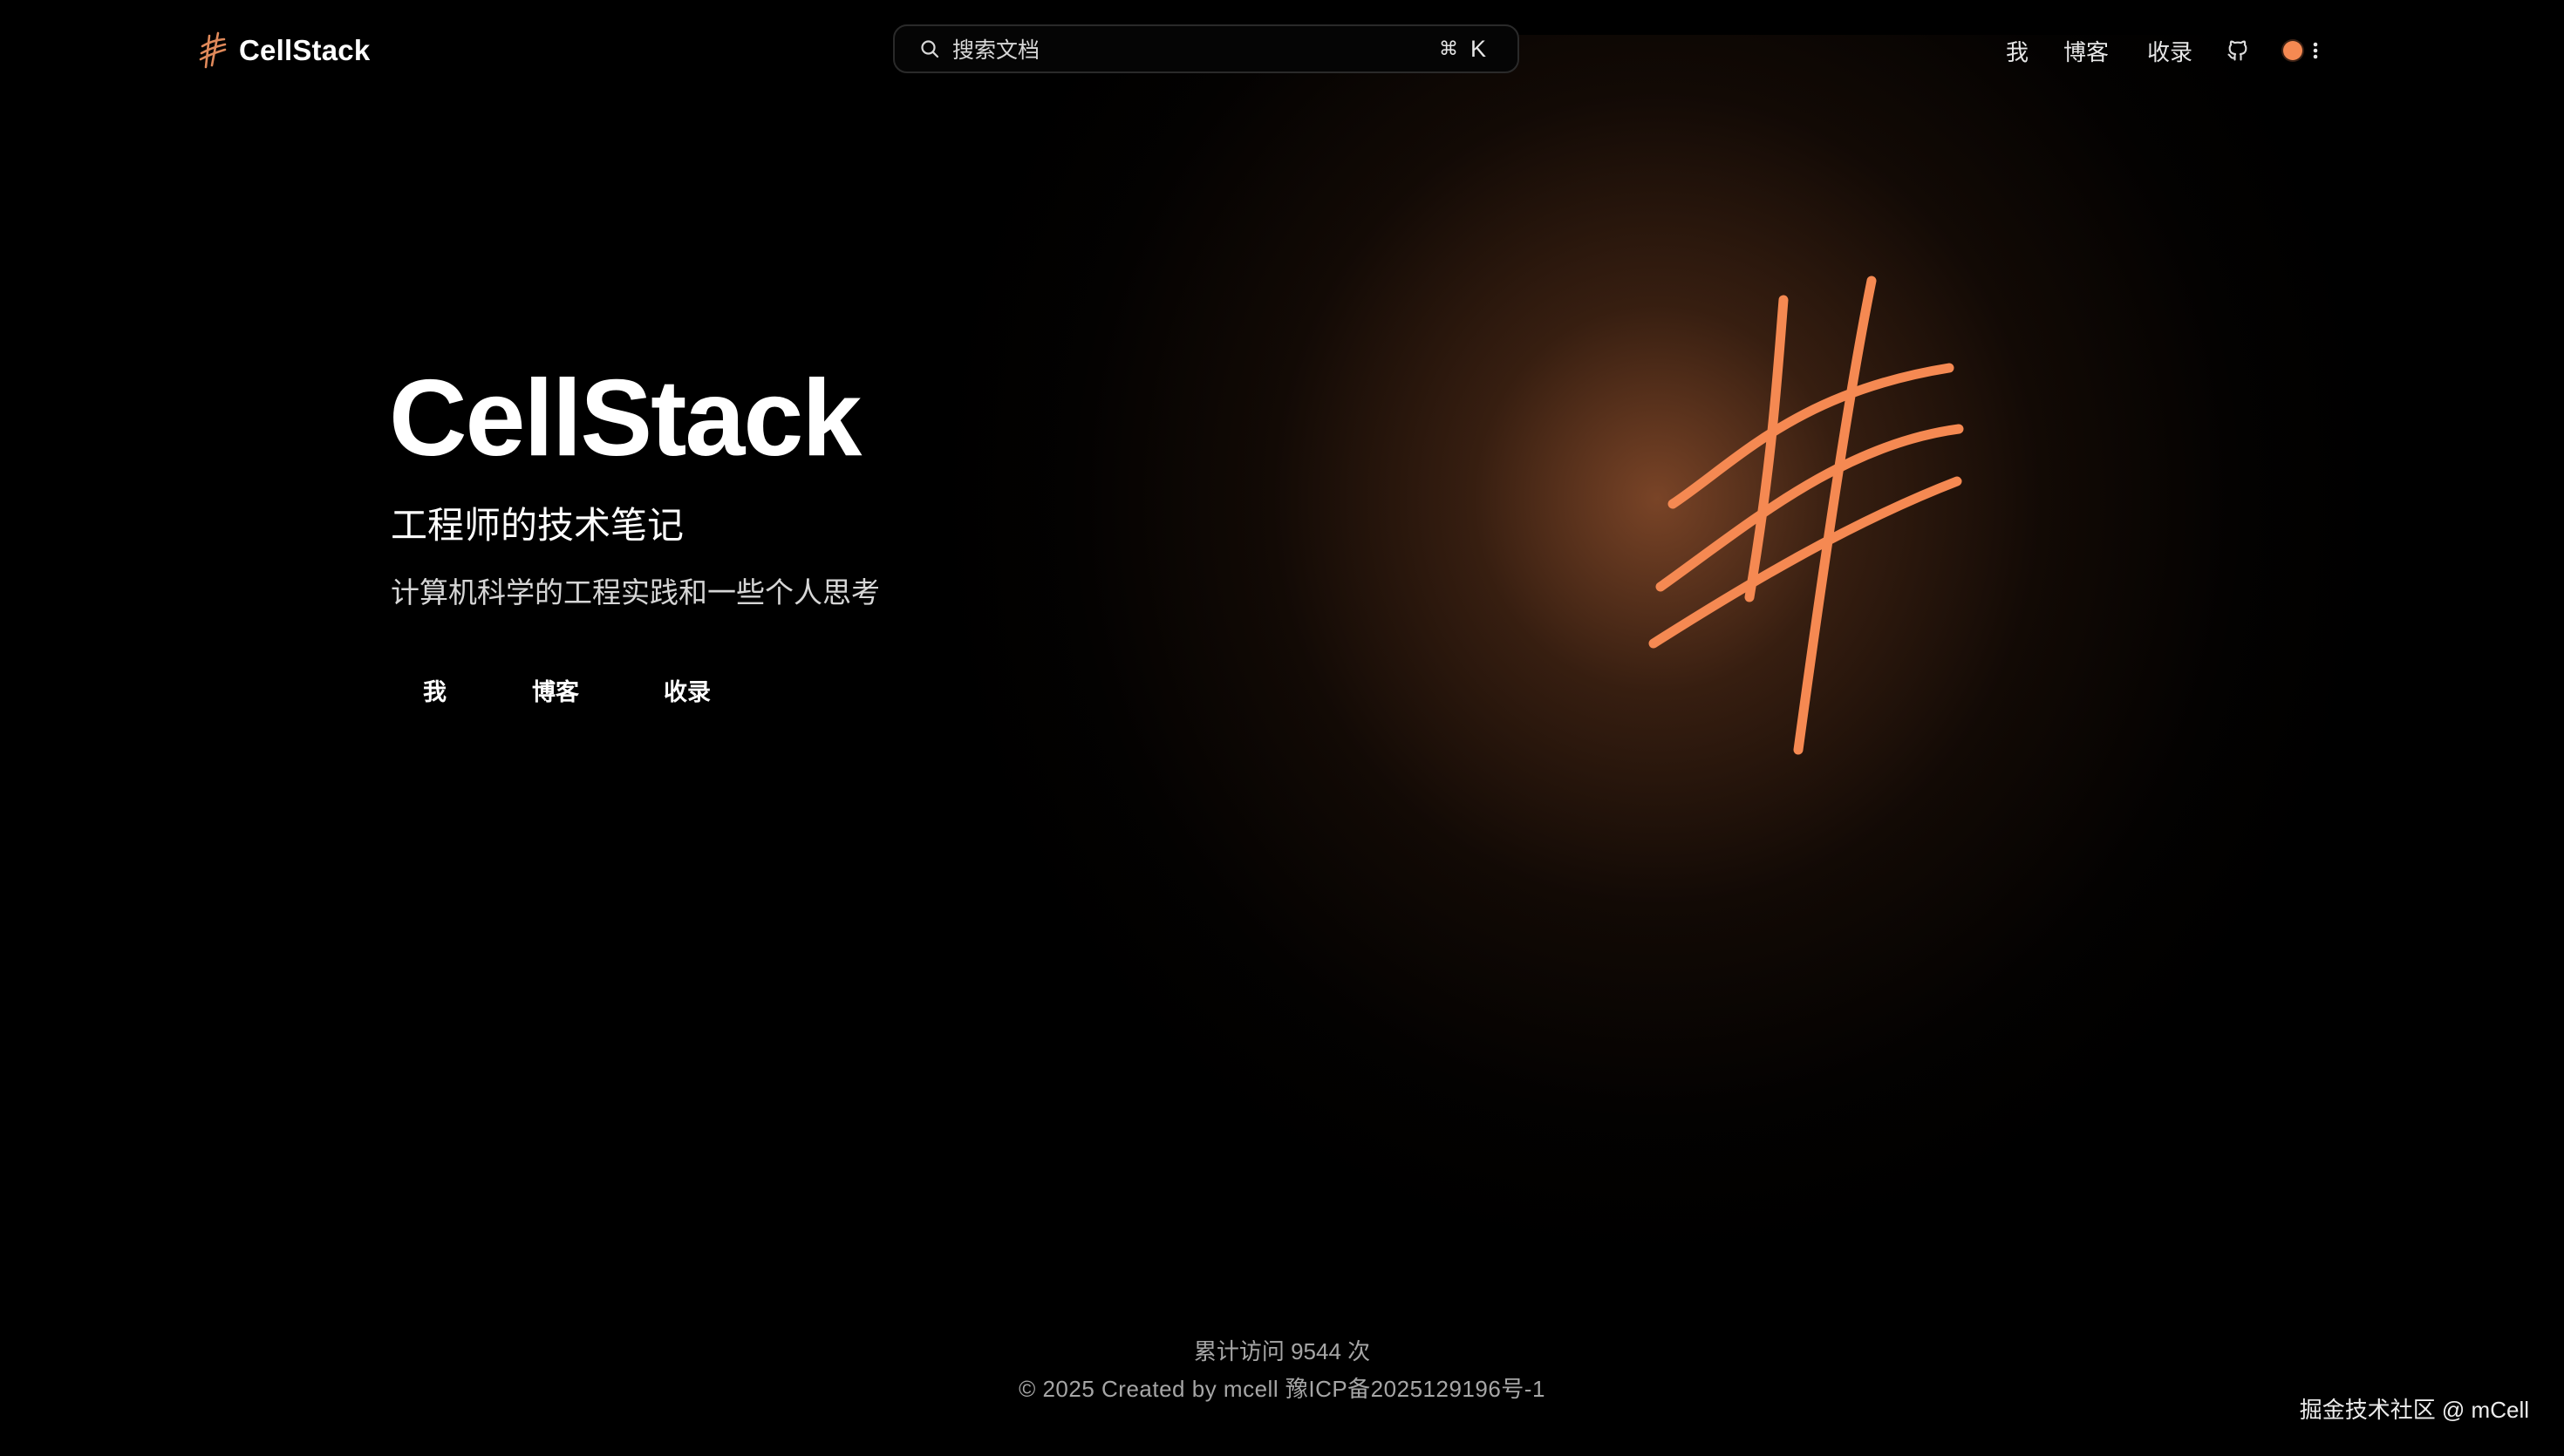 This screenshot has width=2564, height=1456. I want to click on copyright-text: © 2025 Created by mcell, so click(1149, 1389).